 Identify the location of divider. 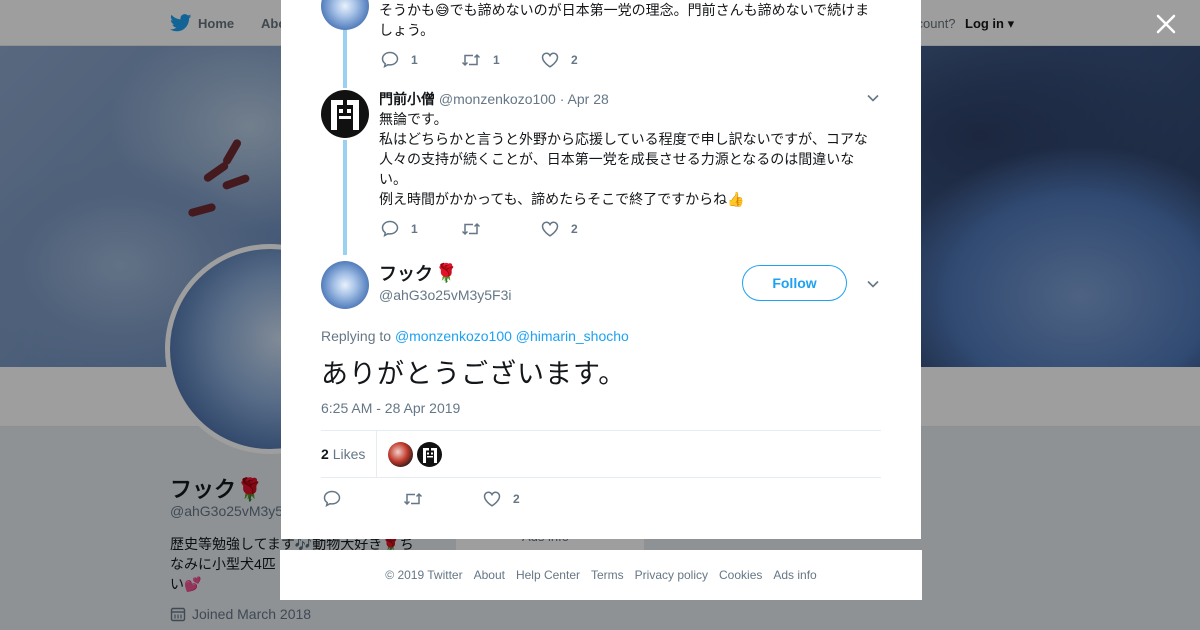
(376, 454).